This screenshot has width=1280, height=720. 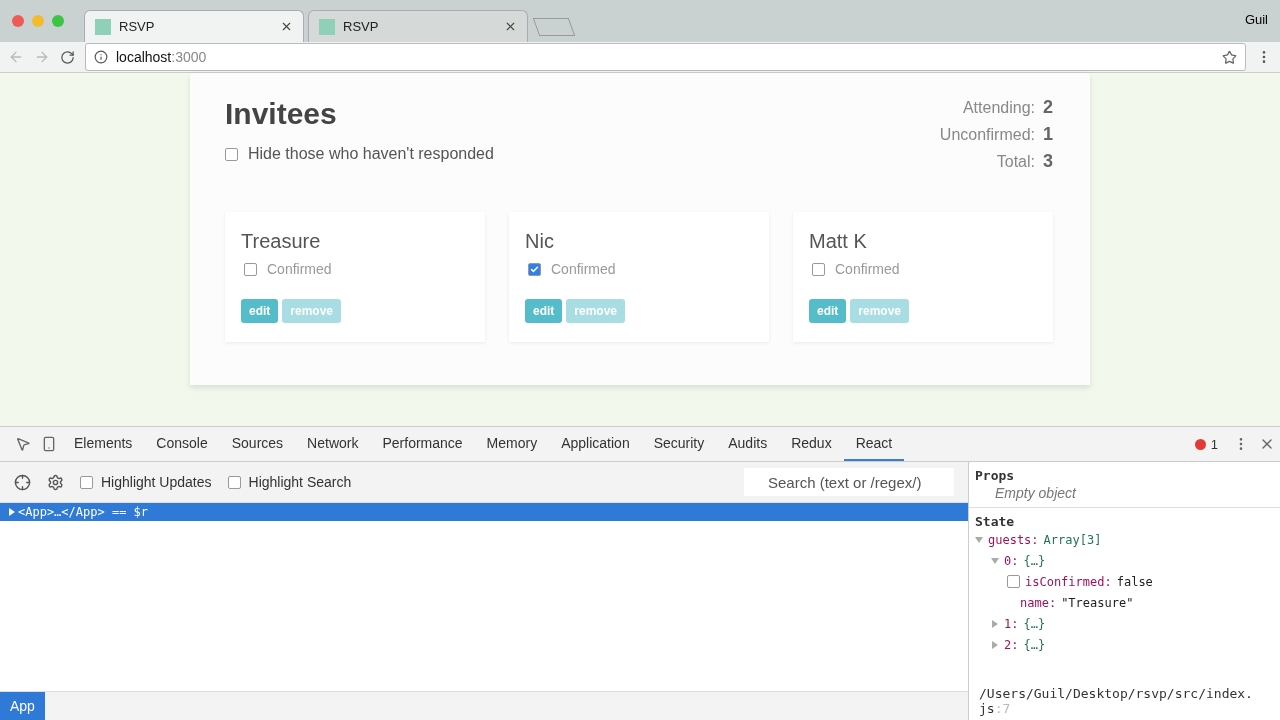 I want to click on source-path: /Users/Guil/Desktop/rsvp/src/index.js:7, so click(x=1119, y=703).